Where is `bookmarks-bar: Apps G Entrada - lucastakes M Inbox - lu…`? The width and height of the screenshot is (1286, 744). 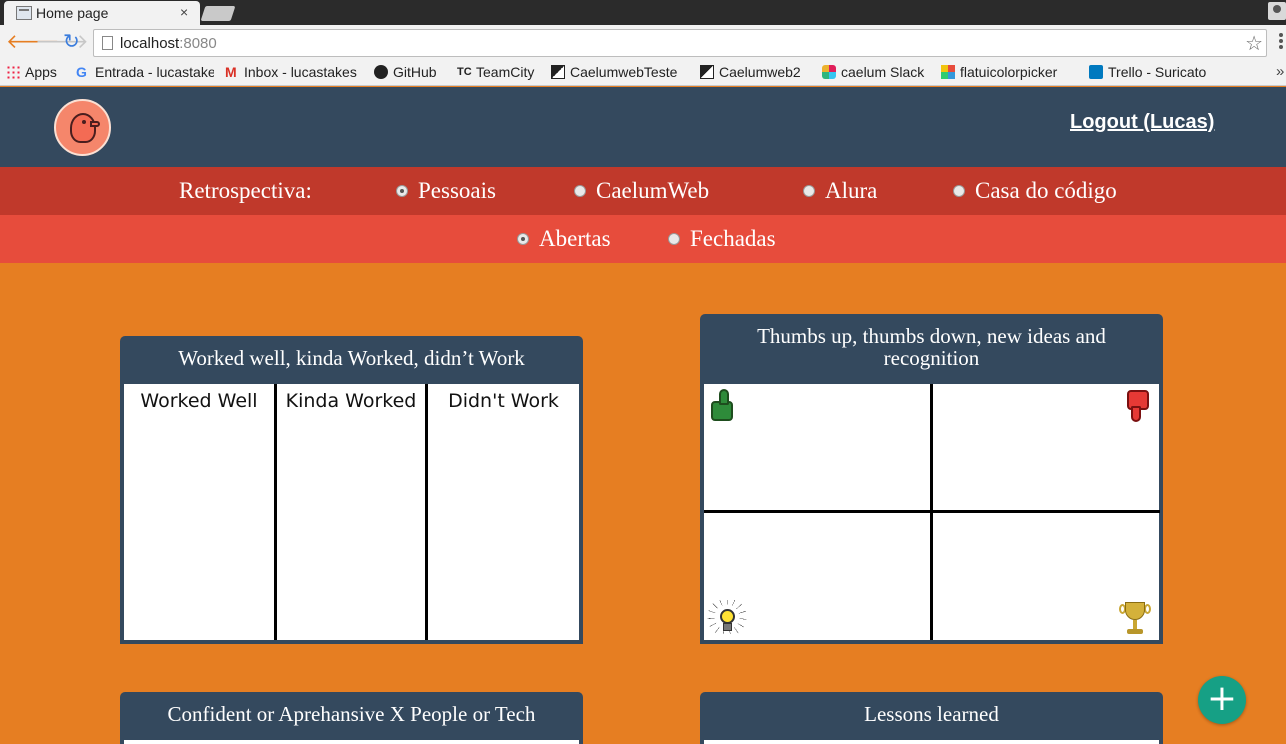 bookmarks-bar: Apps G Entrada - lucastakes M Inbox - lu… is located at coordinates (643, 73).